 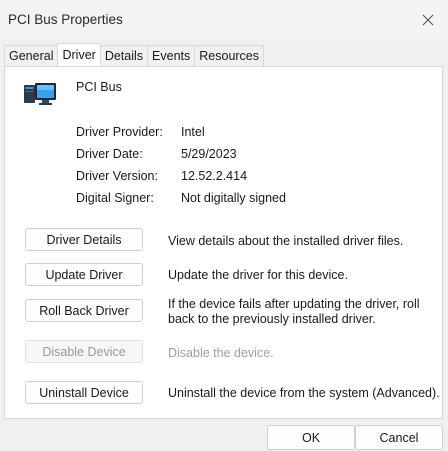 What do you see at coordinates (40, 94) in the screenshot?
I see `pci-bus-device-icon` at bounding box center [40, 94].